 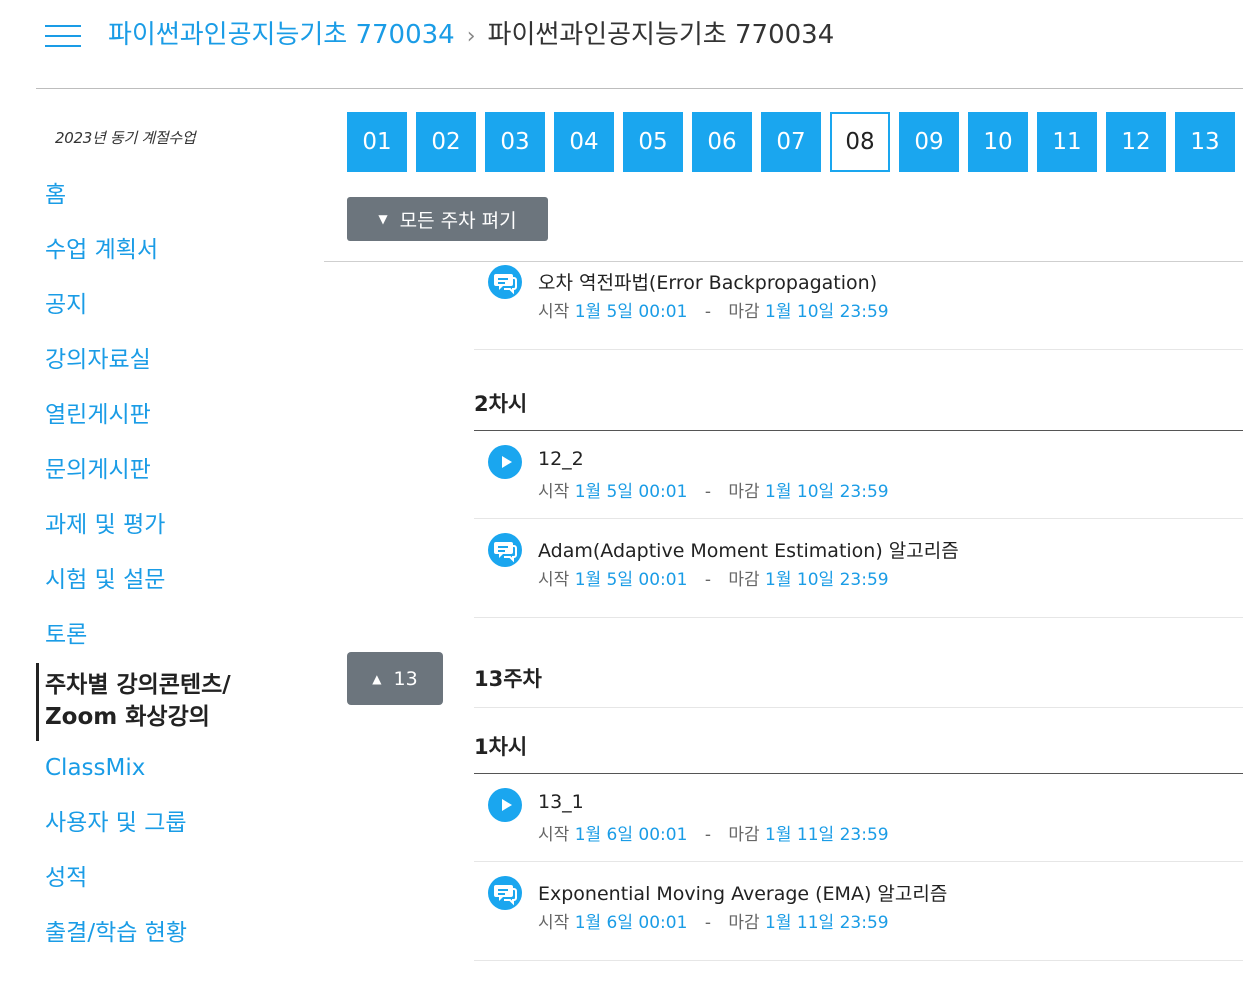 I want to click on term-label: 2023년 동기 계절수업, so click(x=125, y=138).